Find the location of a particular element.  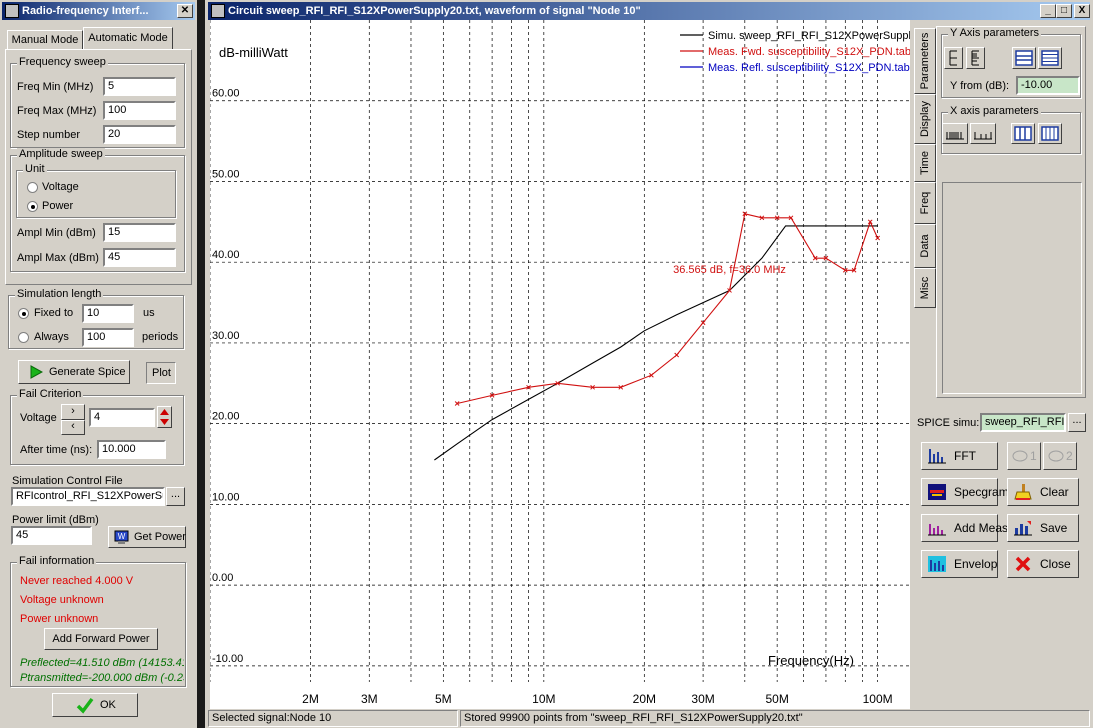

x-linear-scale-button is located at coordinates (983, 133).